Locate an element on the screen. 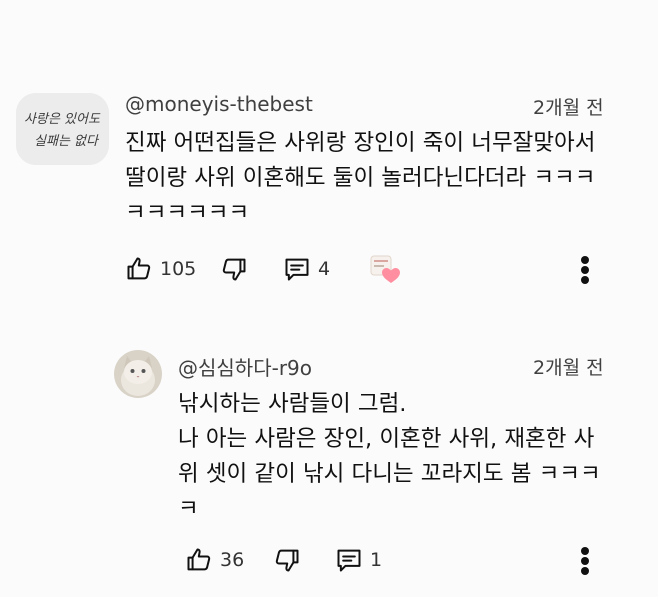 The width and height of the screenshot is (658, 597). avatar is located at coordinates (138, 374).